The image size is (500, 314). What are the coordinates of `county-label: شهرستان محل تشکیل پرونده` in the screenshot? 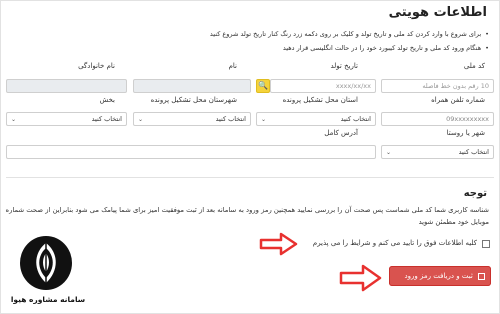 It's located at (193, 100).